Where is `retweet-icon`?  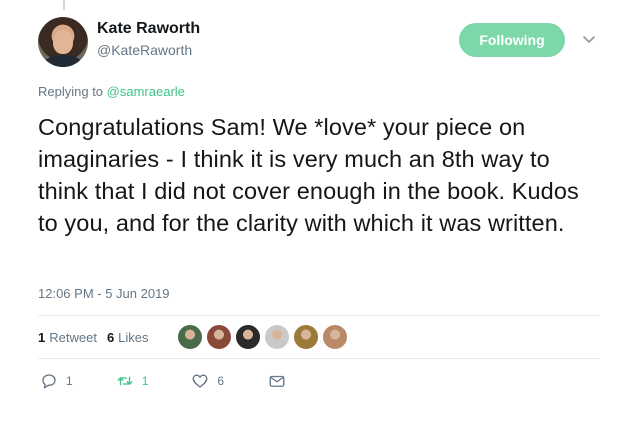
retweet-icon is located at coordinates (125, 381).